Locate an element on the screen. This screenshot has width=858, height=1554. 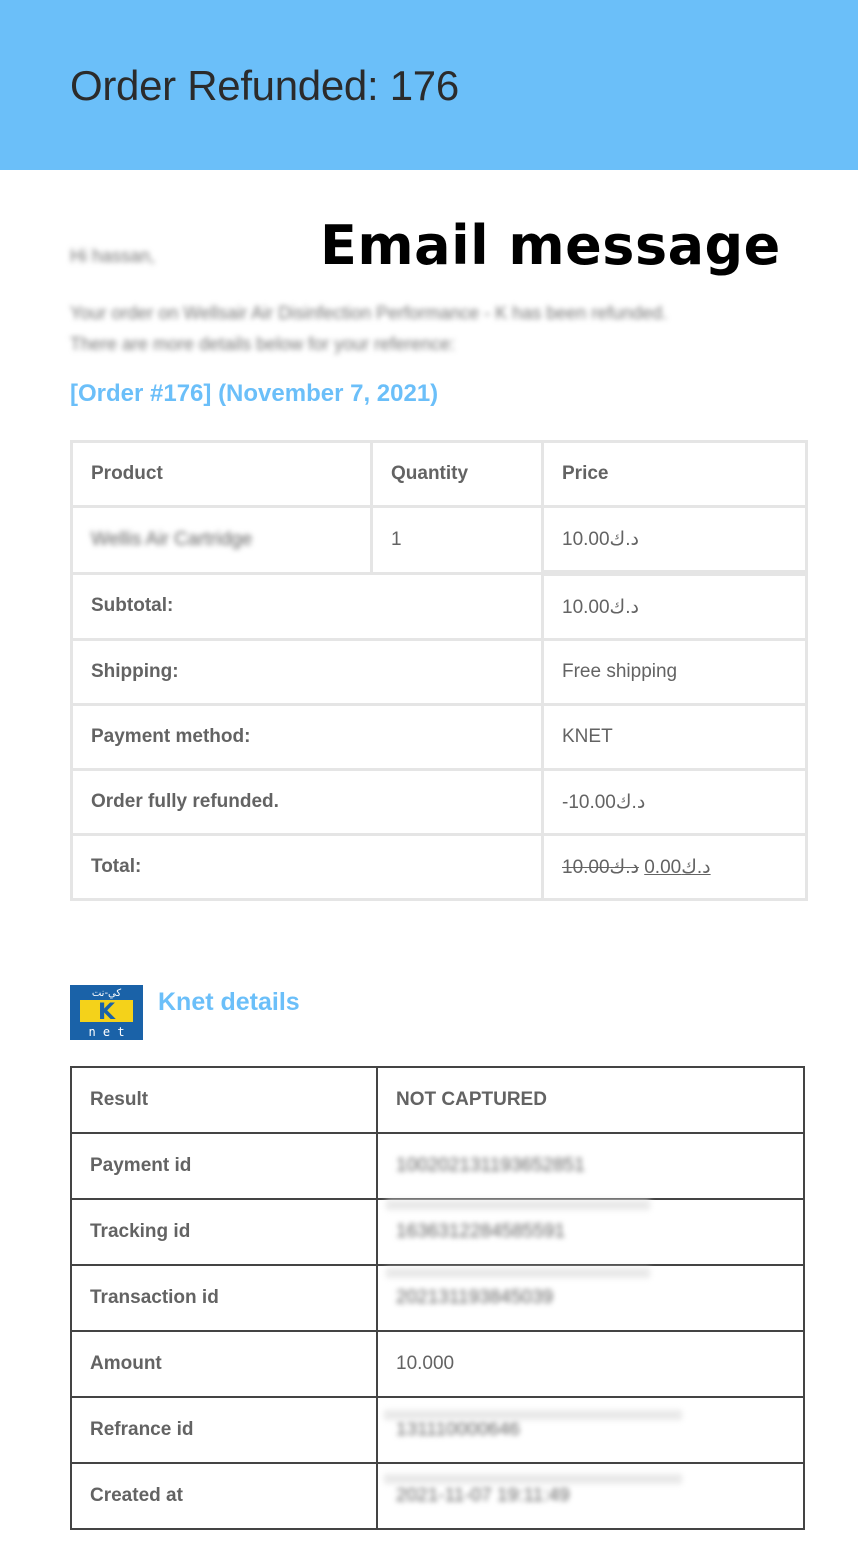
refund-row: Order fully refunded. -د.ك10.00 is located at coordinates (439, 802).